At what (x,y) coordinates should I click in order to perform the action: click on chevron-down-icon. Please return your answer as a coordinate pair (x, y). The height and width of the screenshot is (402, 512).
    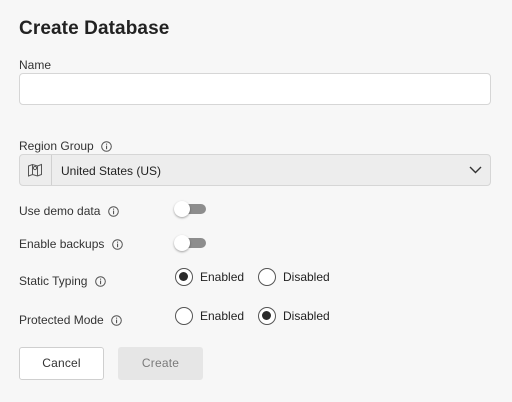
    Looking at the image, I should click on (475, 170).